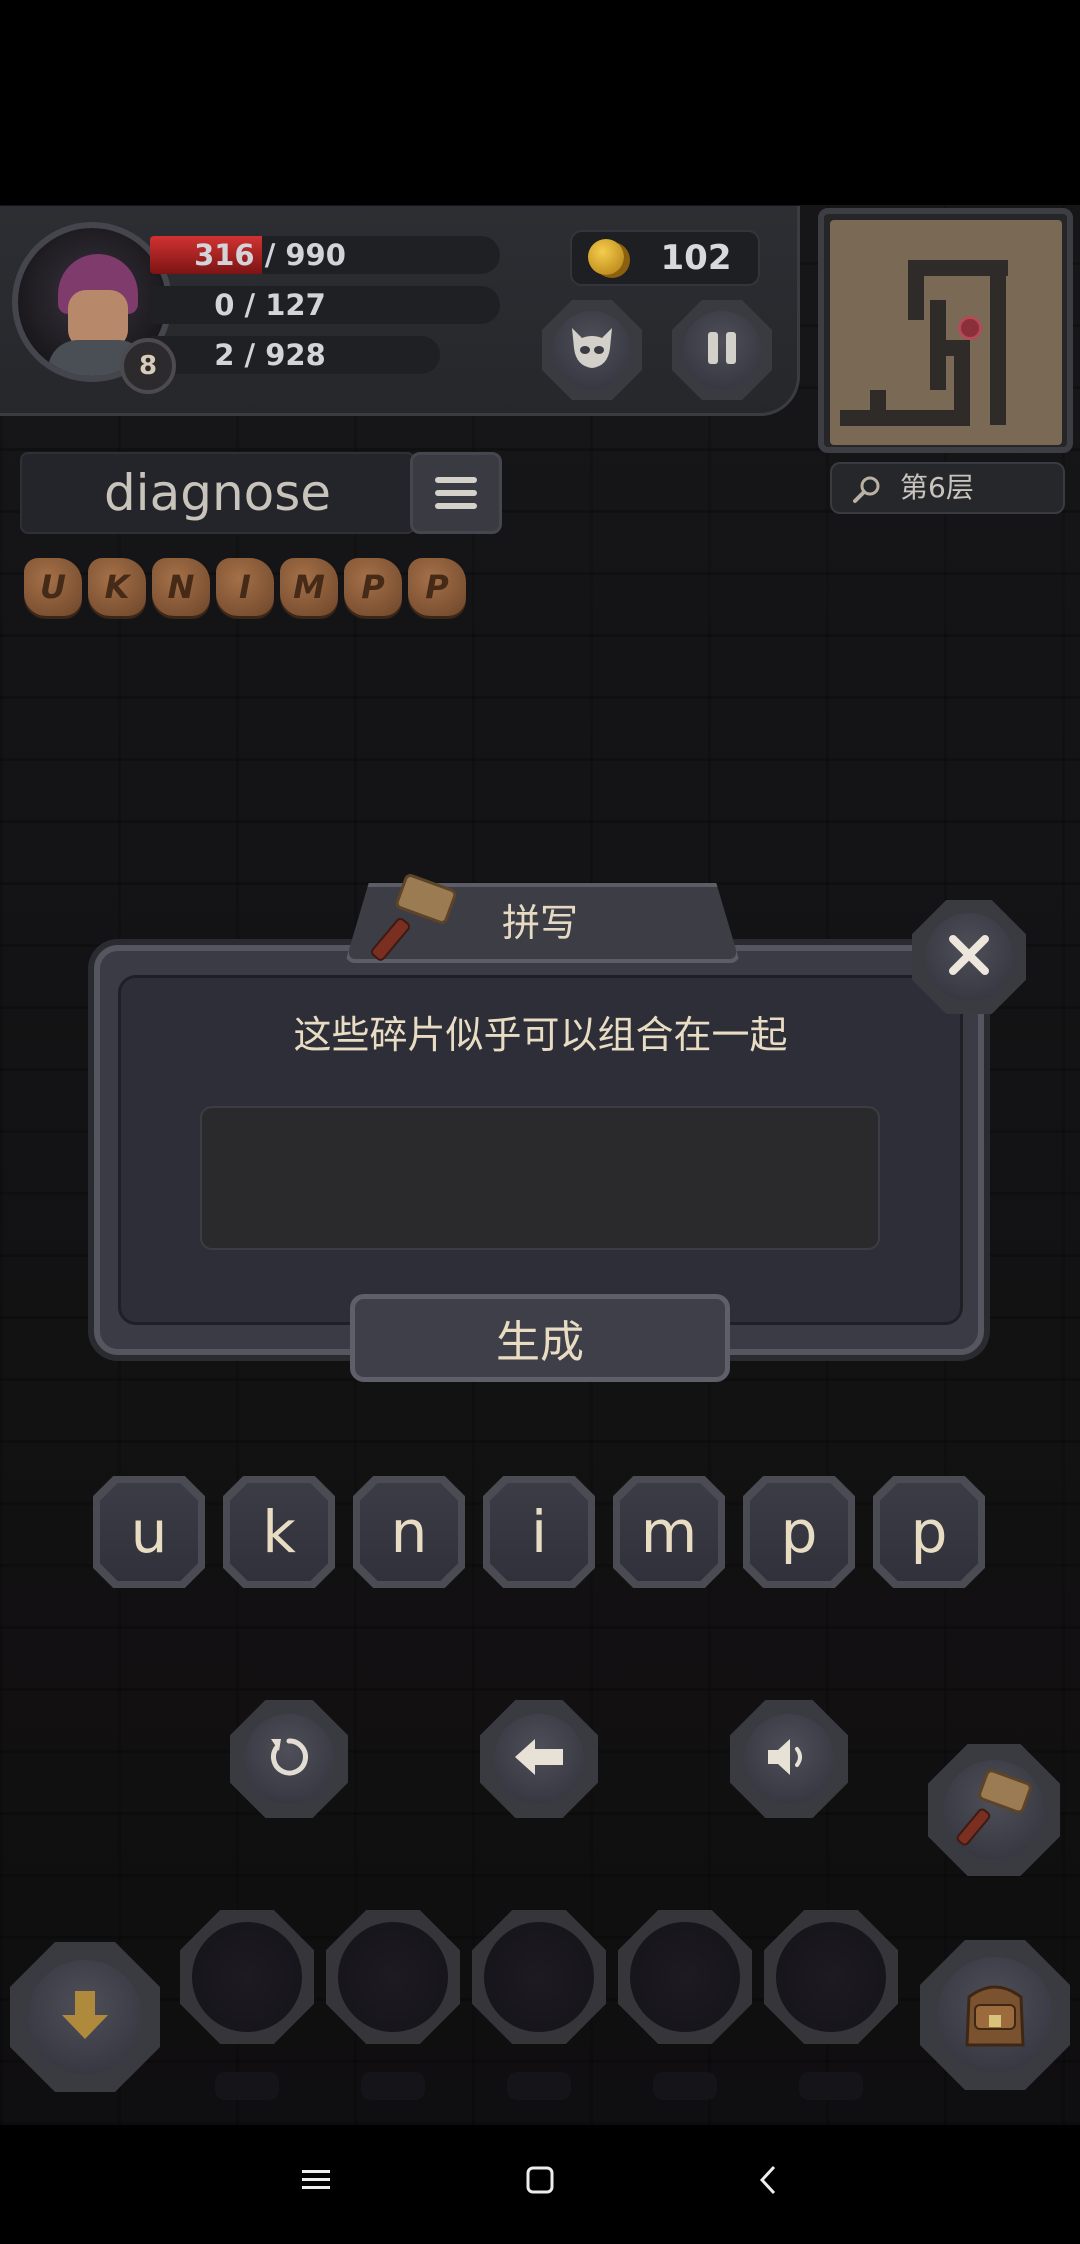 The width and height of the screenshot is (1080, 2244). What do you see at coordinates (309, 587) in the screenshot?
I see `collected-tile: M` at bounding box center [309, 587].